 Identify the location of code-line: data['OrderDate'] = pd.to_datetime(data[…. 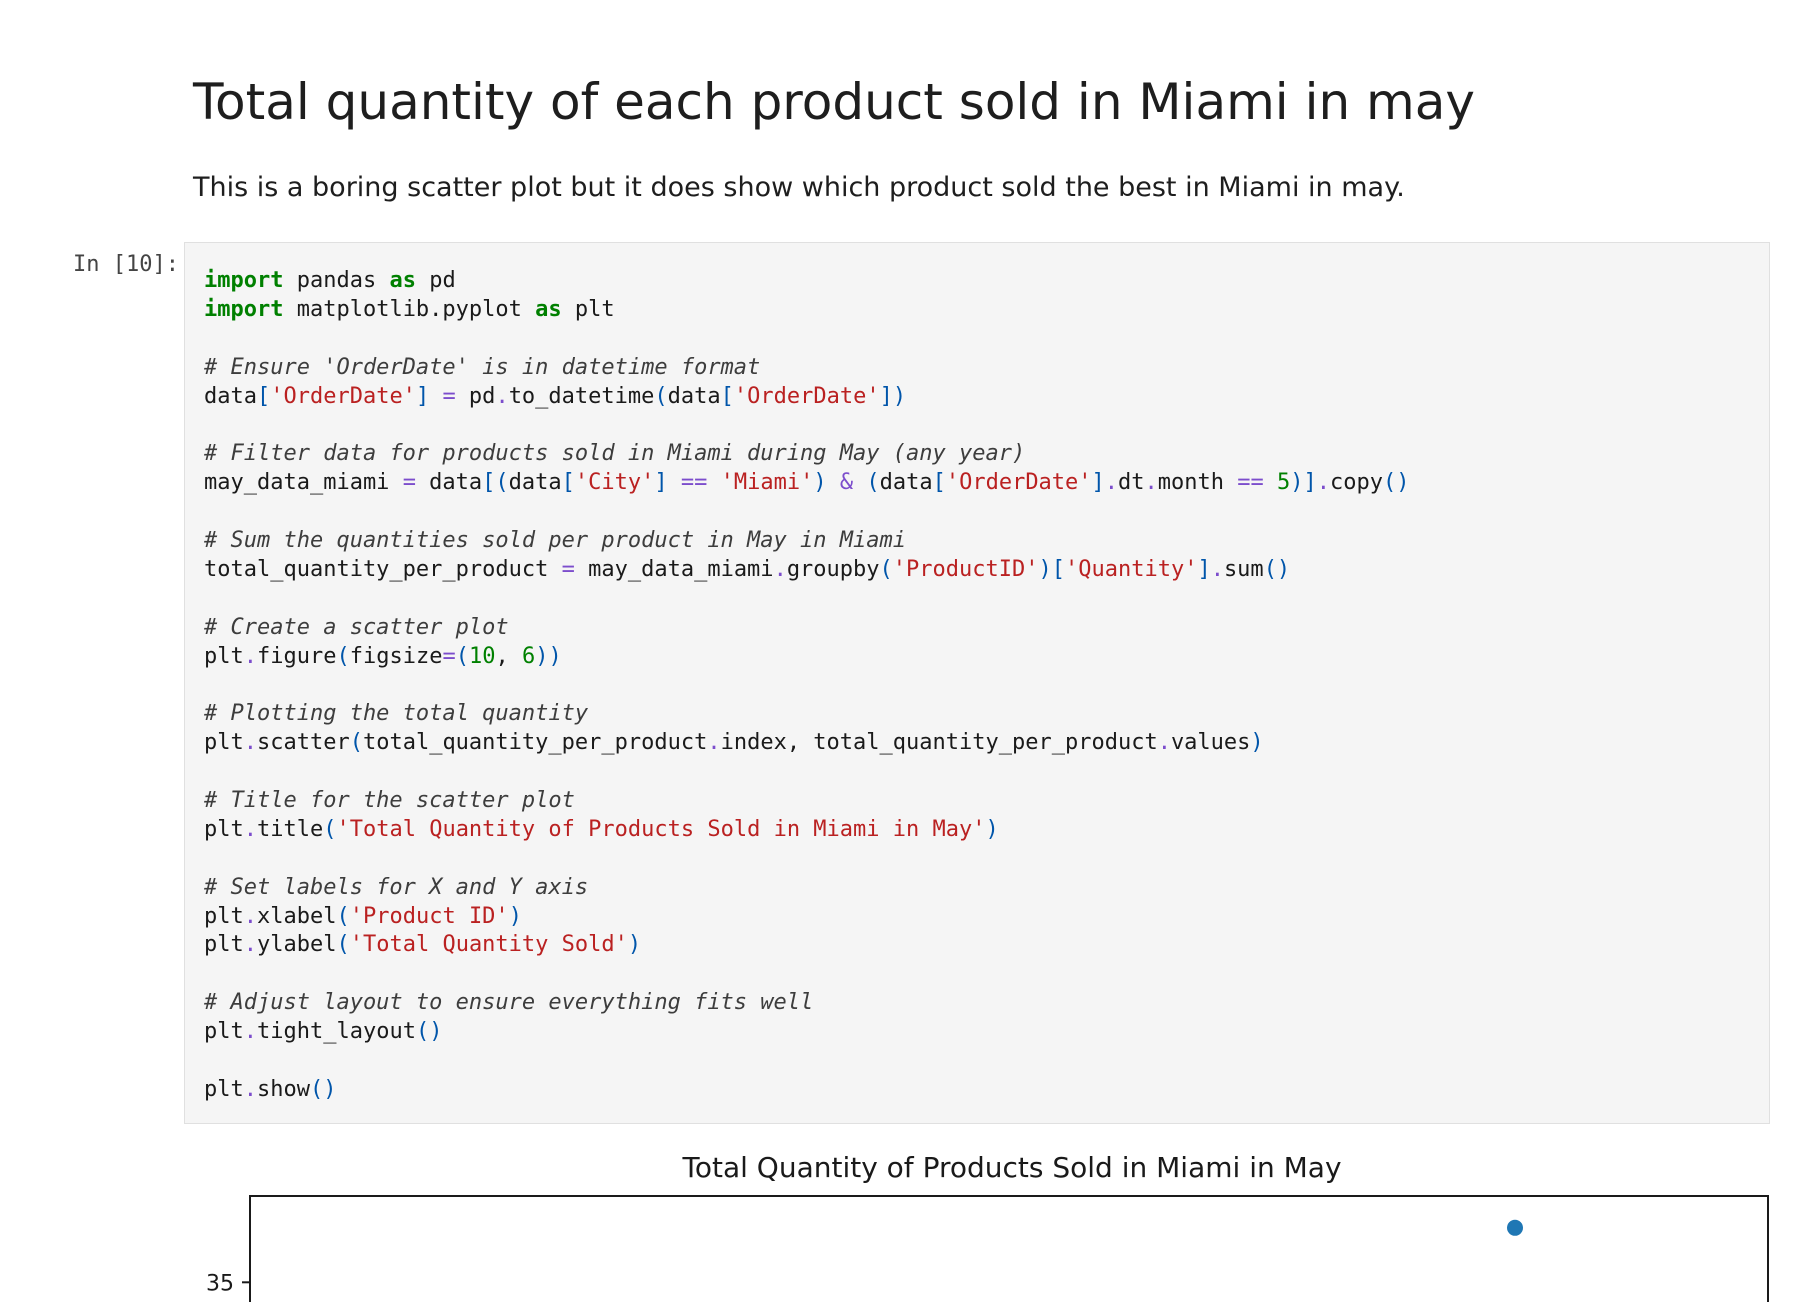
(807, 397).